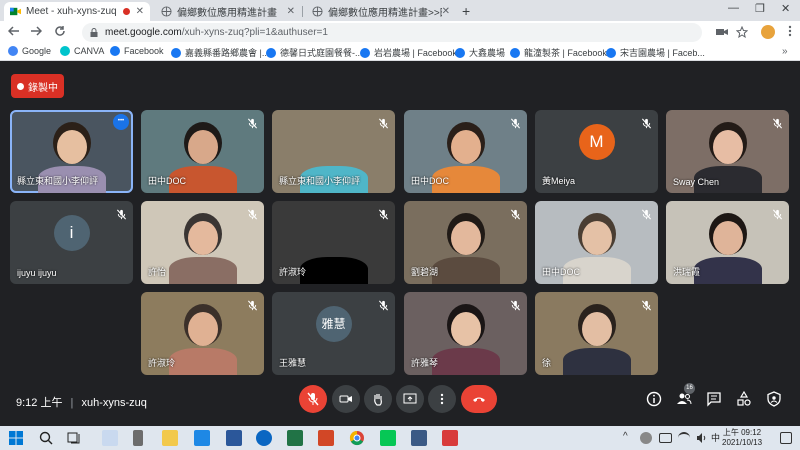 The width and height of the screenshot is (800, 450). Describe the element at coordinates (36, 31) in the screenshot. I see `forward-arrow-icon` at that location.